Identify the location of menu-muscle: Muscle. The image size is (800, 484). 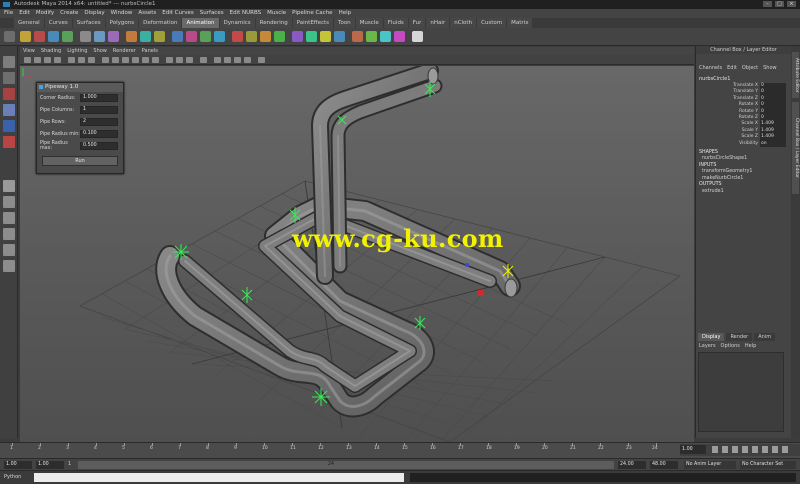
(276, 13).